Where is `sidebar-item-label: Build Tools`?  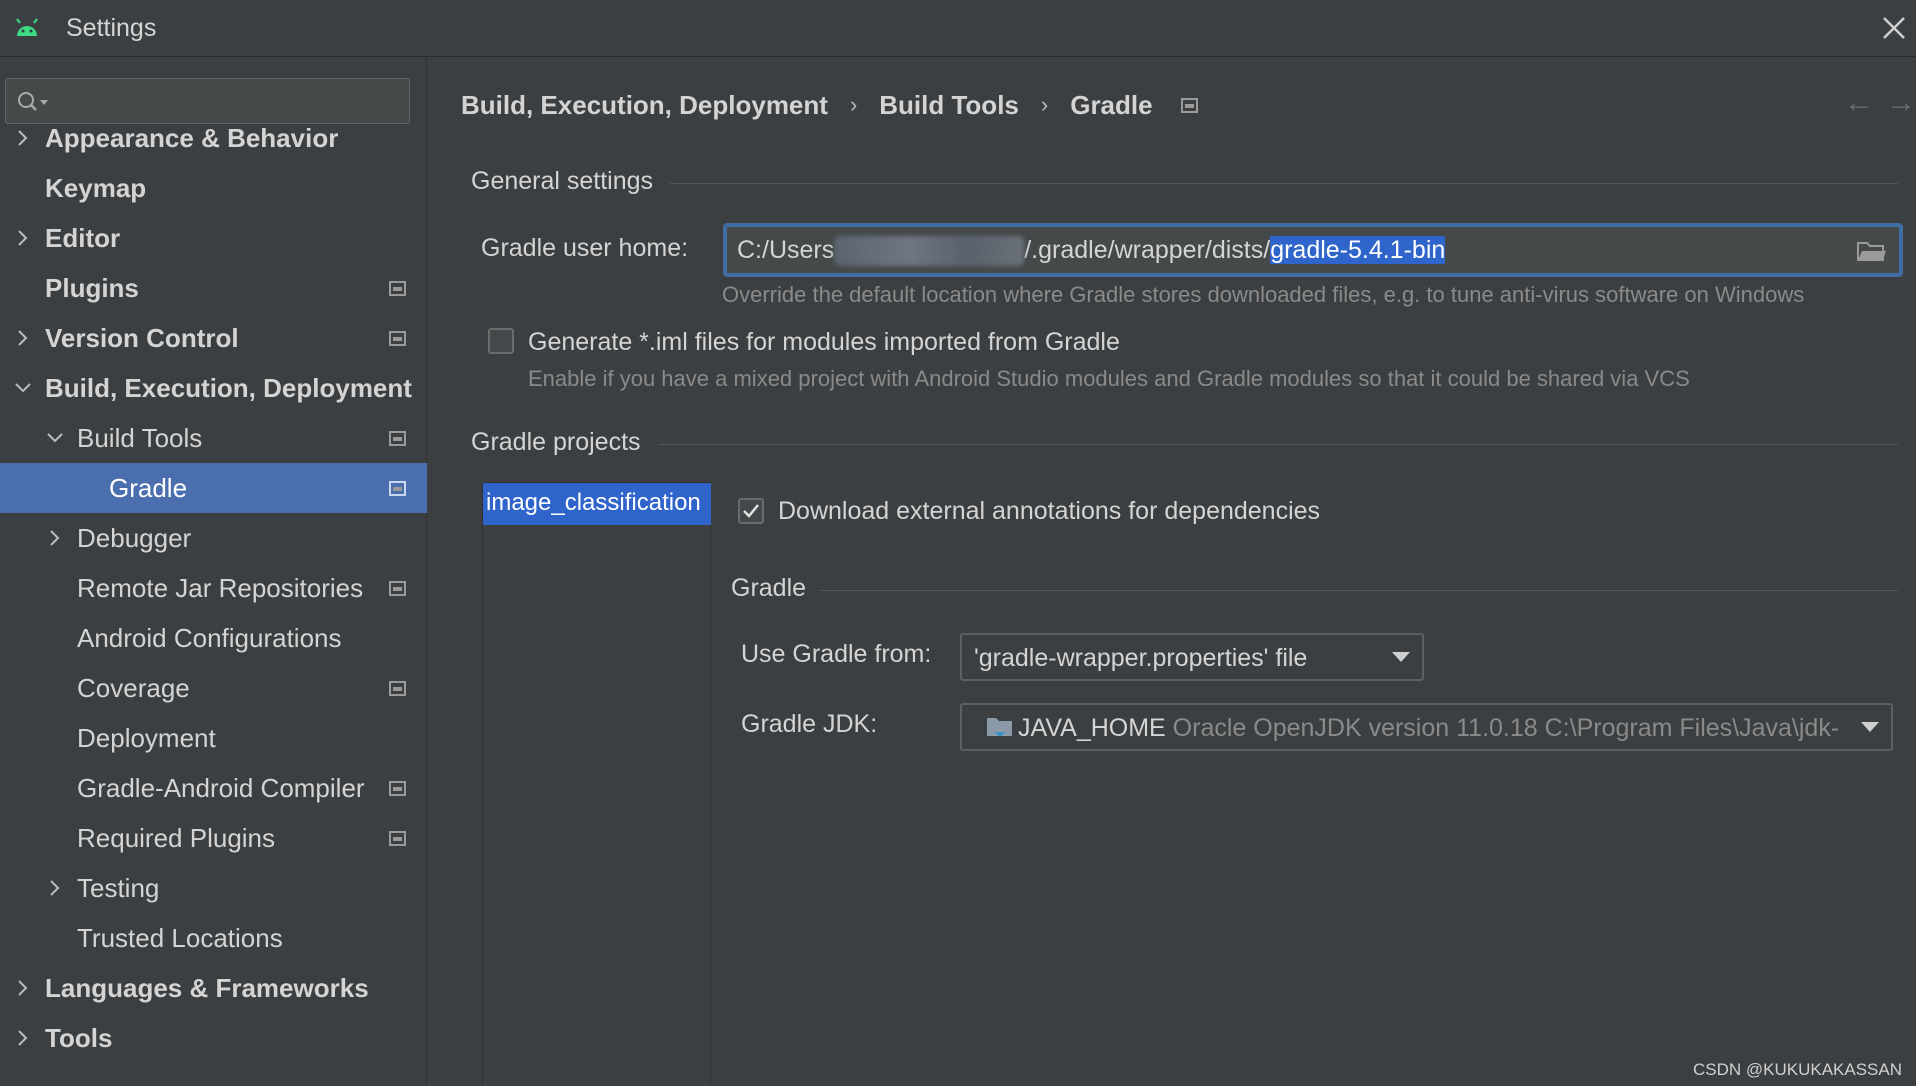
sidebar-item-label: Build Tools is located at coordinates (140, 437).